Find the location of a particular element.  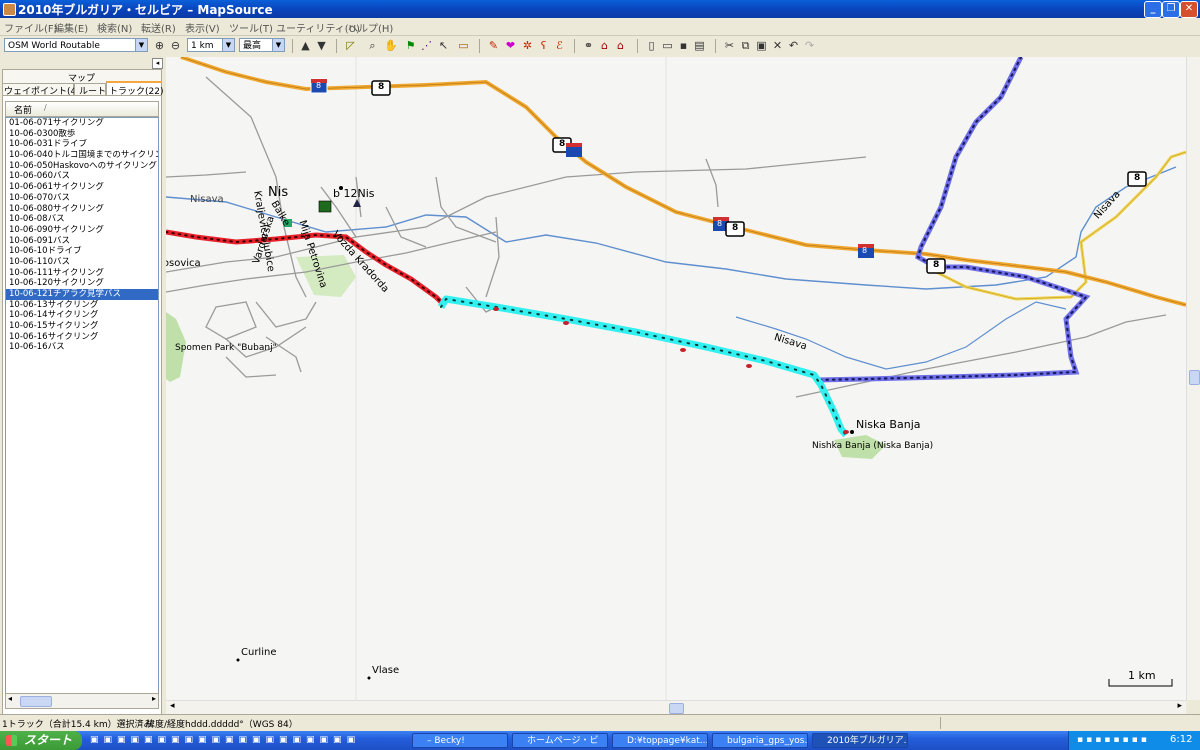

send-to-device-icon: ▼ is located at coordinates (321, 45).